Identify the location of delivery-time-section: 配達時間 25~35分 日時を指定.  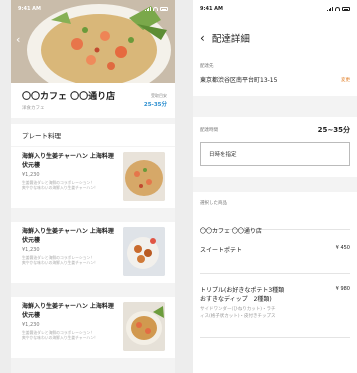
(275, 147).